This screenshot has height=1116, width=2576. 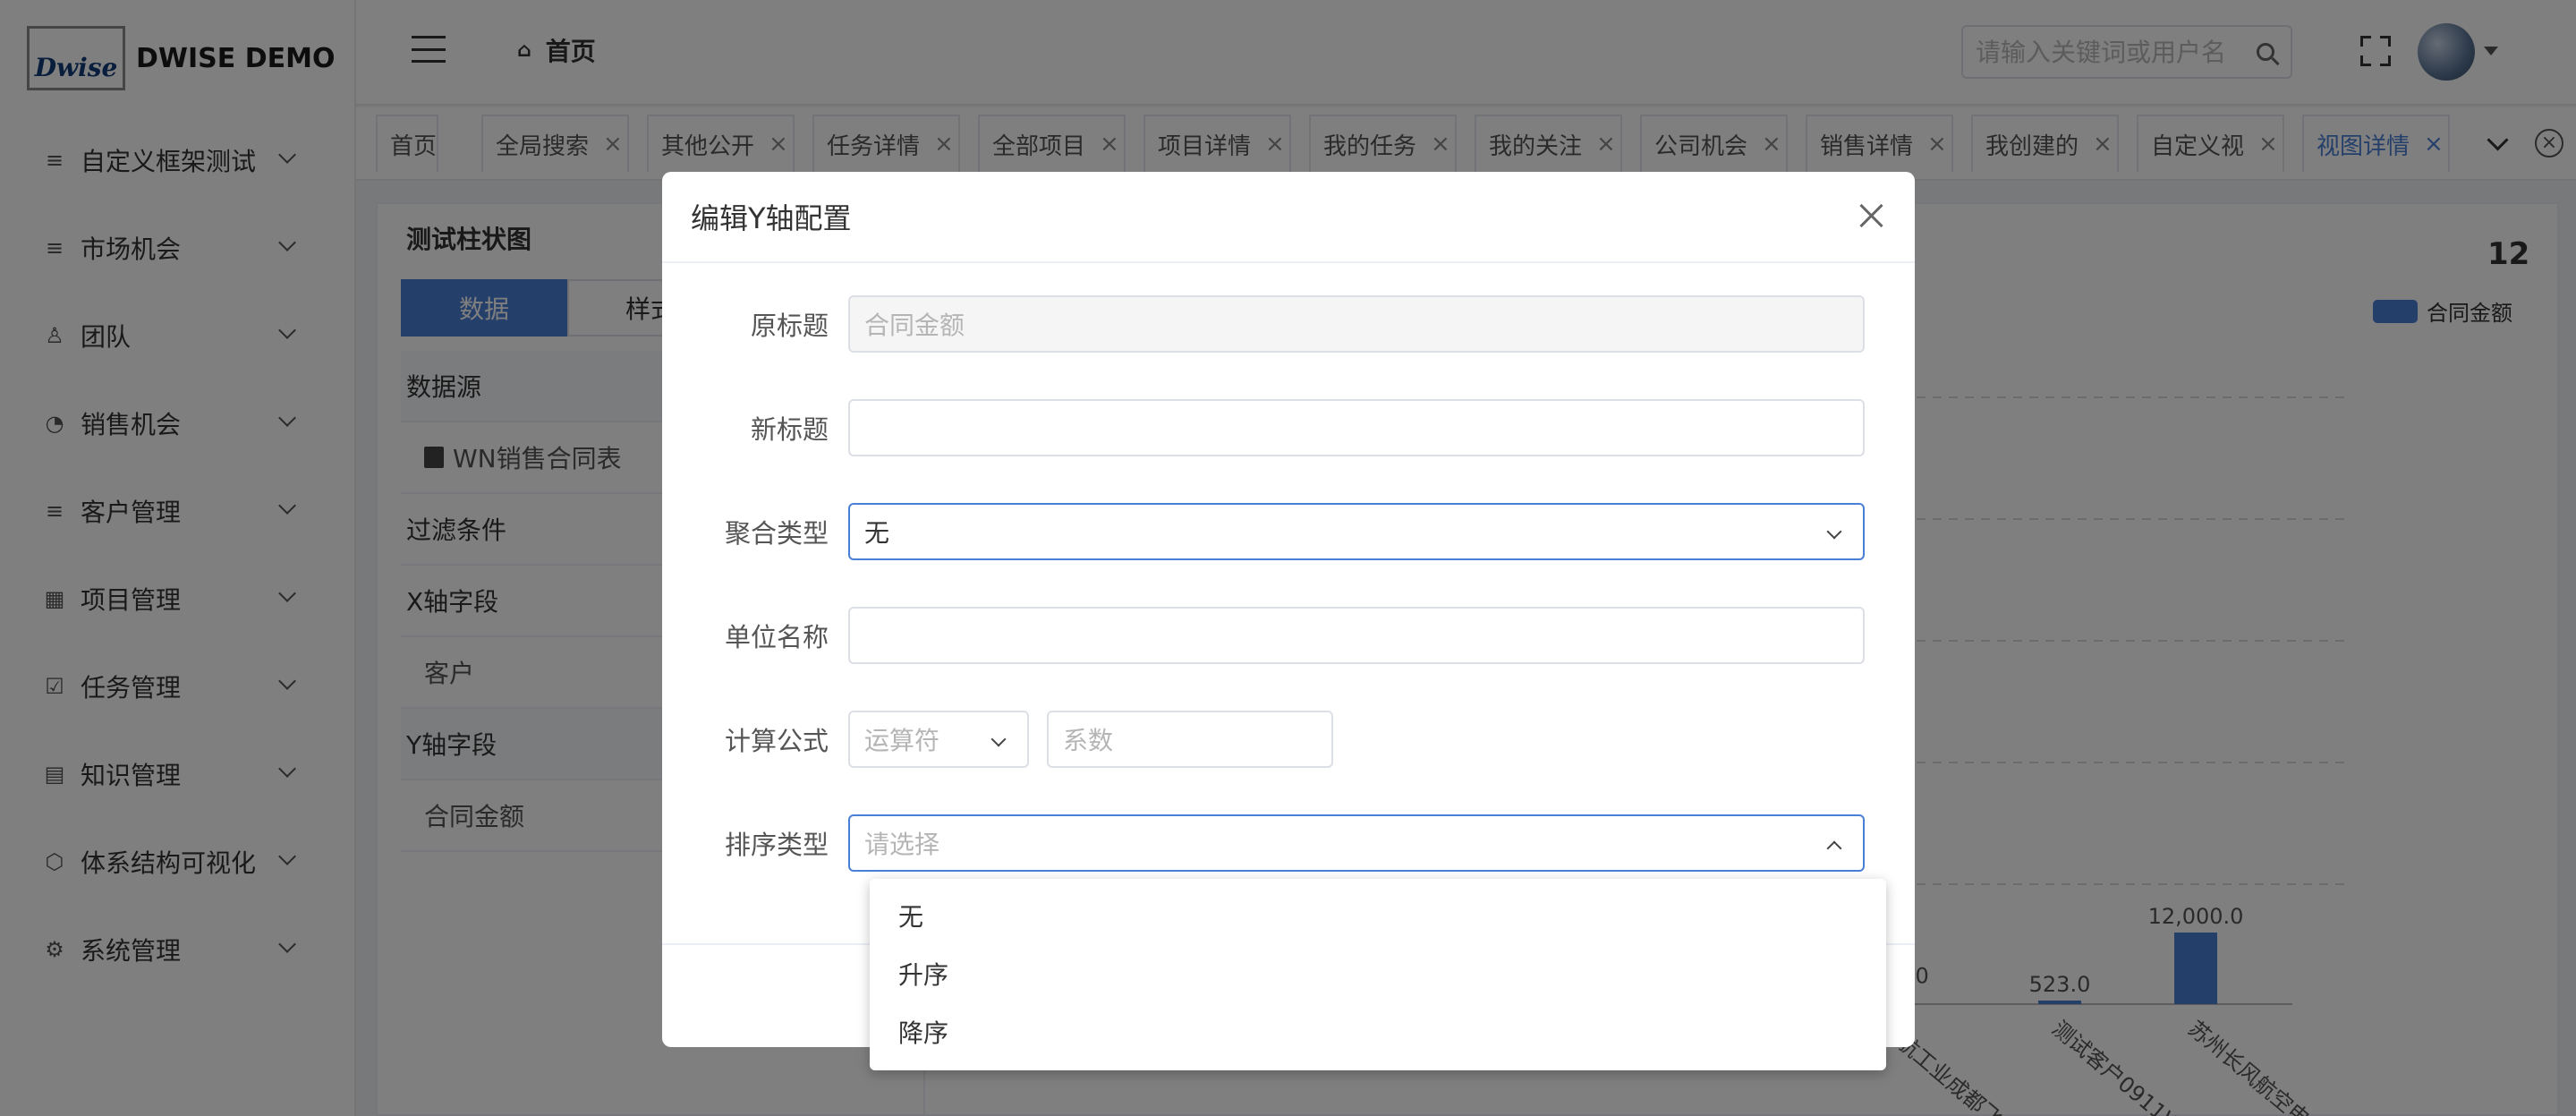 I want to click on label-agg-type: 聚合类型, so click(x=776, y=534).